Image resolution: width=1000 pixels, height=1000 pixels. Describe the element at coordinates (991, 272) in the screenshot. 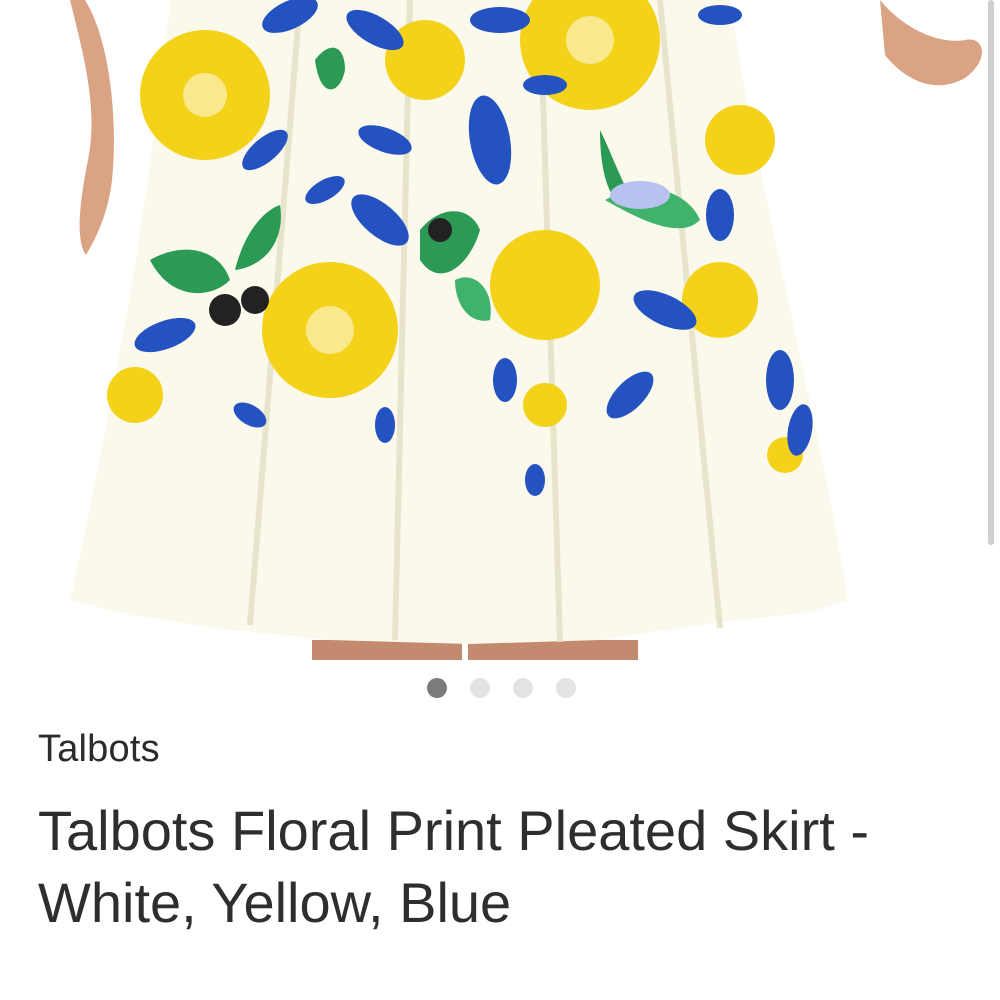

I see `page-scrollbar` at that location.